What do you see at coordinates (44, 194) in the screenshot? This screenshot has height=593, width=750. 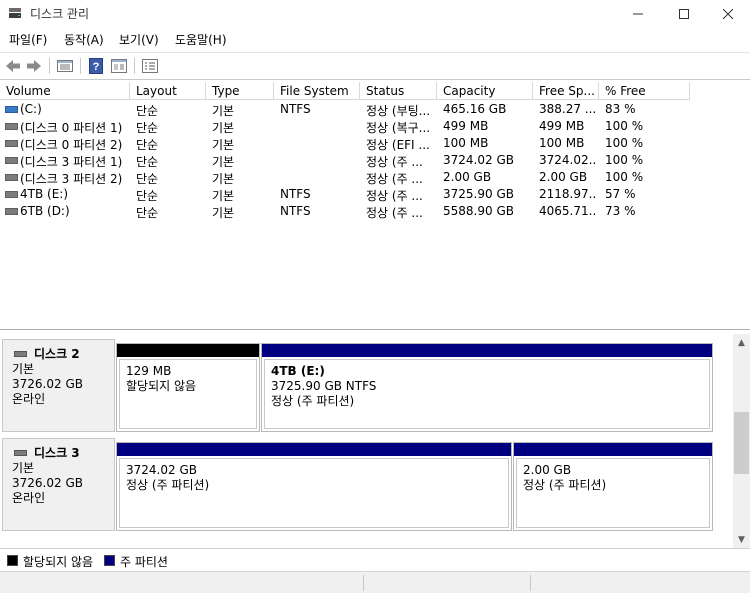 I see `volume-cell: 4TB (E:)` at bounding box center [44, 194].